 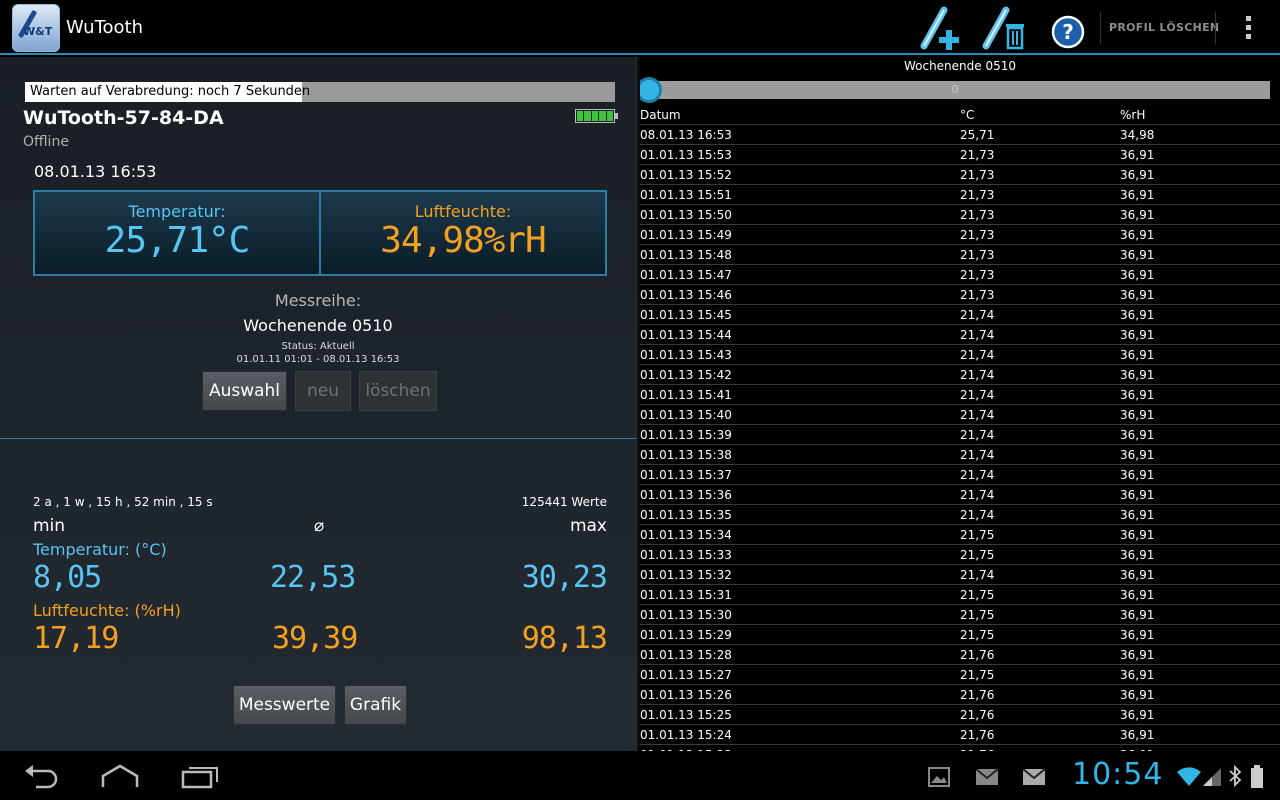 I want to click on battery-level-icon, so click(x=596, y=116).